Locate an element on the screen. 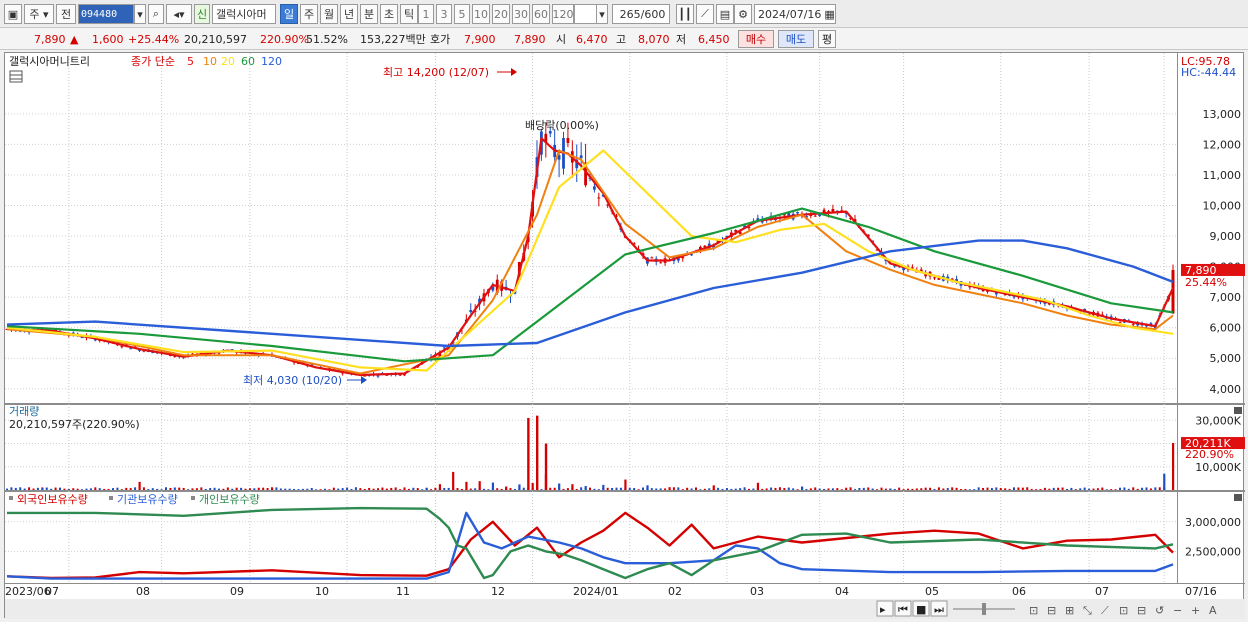  tool-icon: ⤡ is located at coordinates (1087, 610).